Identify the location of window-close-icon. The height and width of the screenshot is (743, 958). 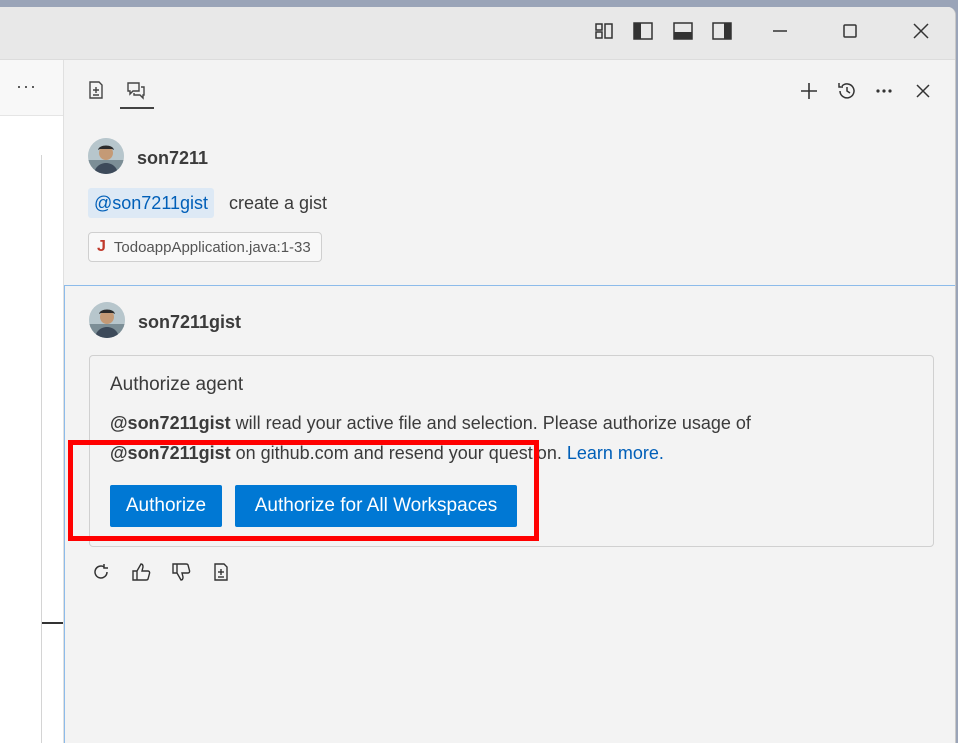
(921, 31).